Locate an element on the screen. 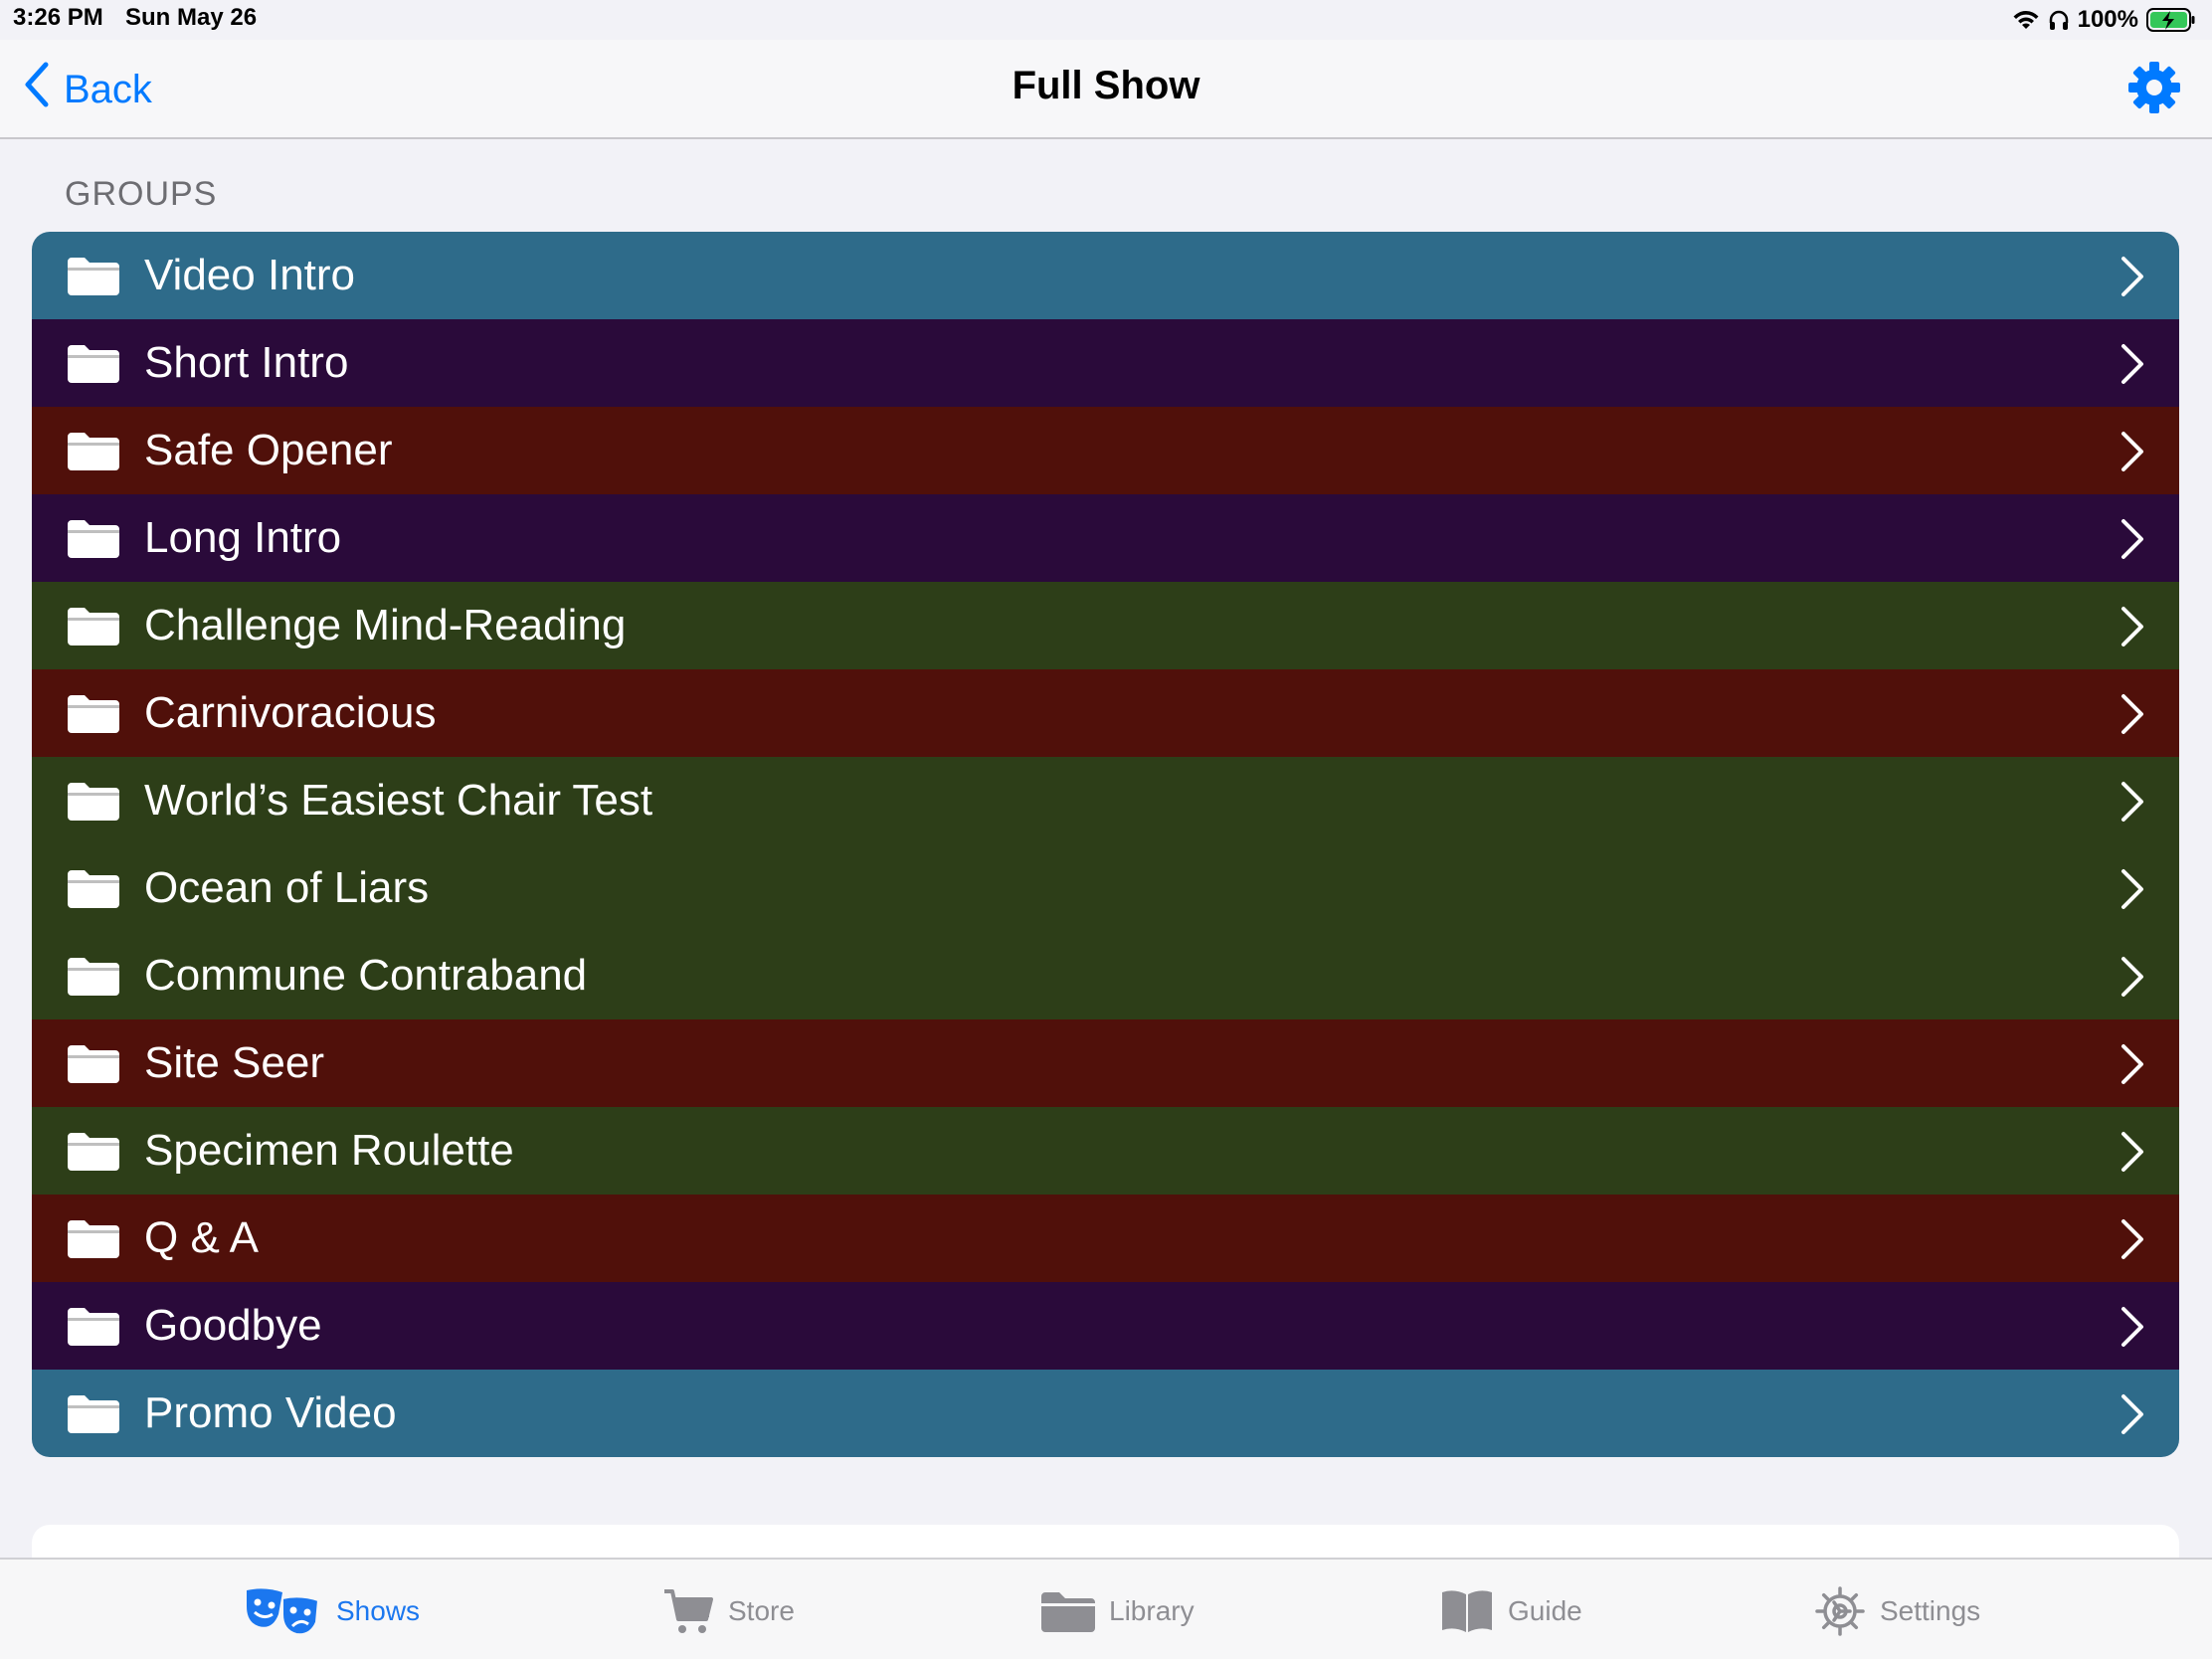 Image resolution: width=2212 pixels, height=1659 pixels. group-row-label: Site Seer is located at coordinates (234, 1062).